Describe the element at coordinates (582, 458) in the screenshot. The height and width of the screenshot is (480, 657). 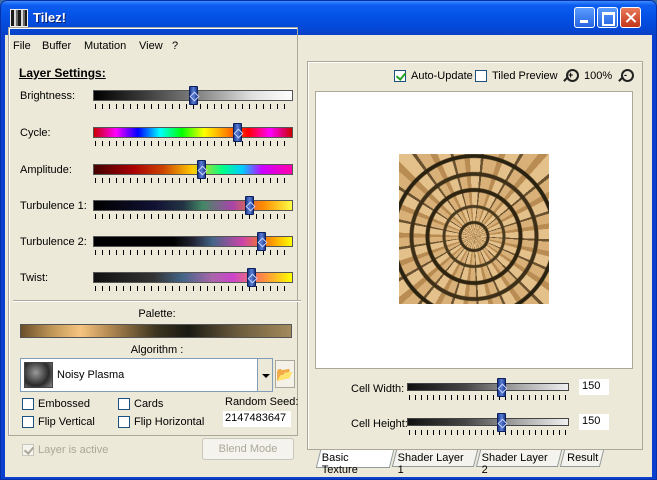
I see `tab-result: Result` at that location.